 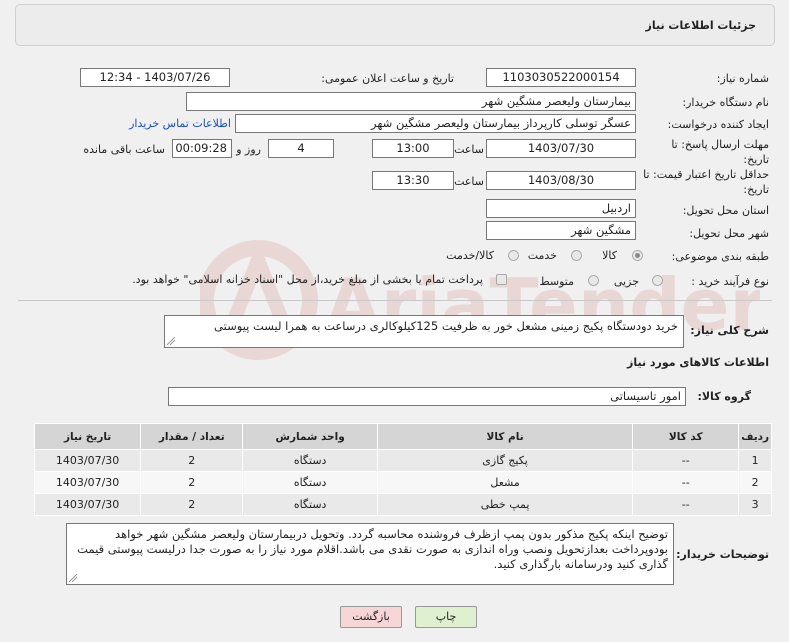 I want to click on table-row: 1 -- پکیج گازی دستگاه 2 1403/07/30, so click(x=402, y=460).